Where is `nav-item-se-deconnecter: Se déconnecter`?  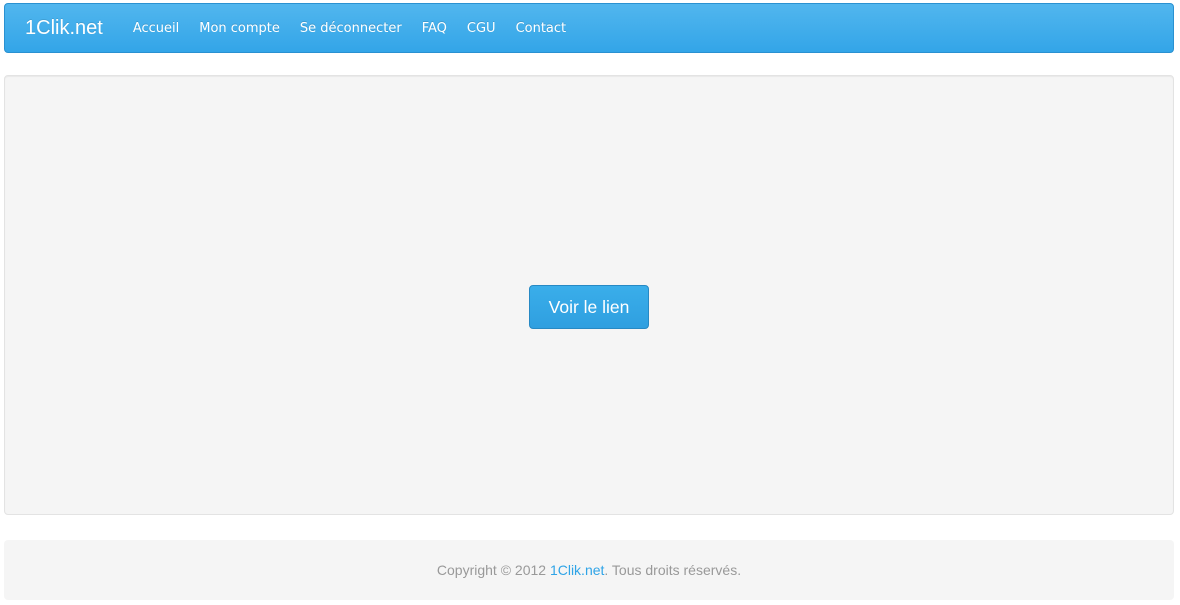
nav-item-se-deconnecter: Se déconnecter is located at coordinates (351, 28).